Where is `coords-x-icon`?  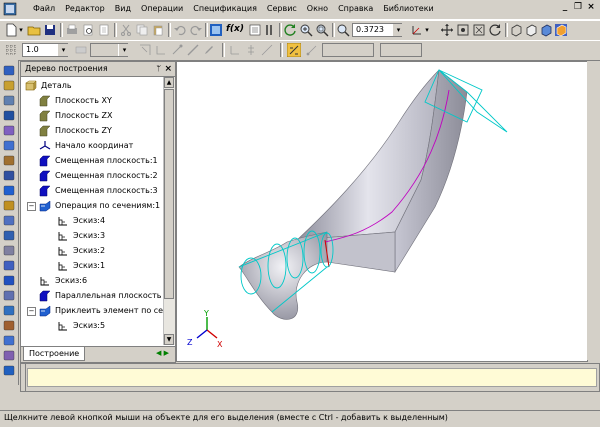 coords-x-icon is located at coordinates (235, 50).